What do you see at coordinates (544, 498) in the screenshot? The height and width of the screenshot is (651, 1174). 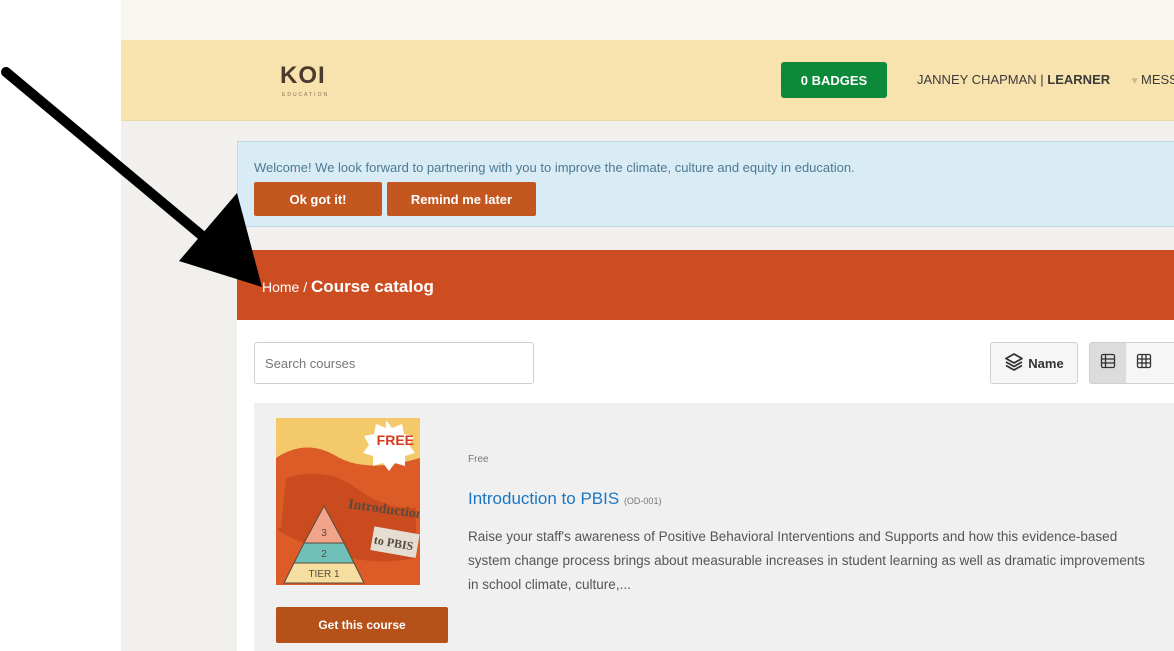 I see `course-title: Introduction to PBIS` at bounding box center [544, 498].